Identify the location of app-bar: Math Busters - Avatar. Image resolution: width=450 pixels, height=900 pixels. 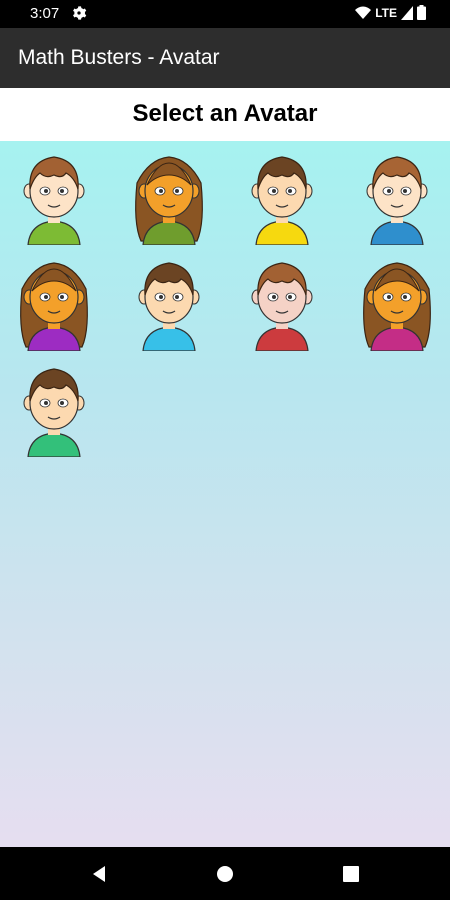
(225, 58).